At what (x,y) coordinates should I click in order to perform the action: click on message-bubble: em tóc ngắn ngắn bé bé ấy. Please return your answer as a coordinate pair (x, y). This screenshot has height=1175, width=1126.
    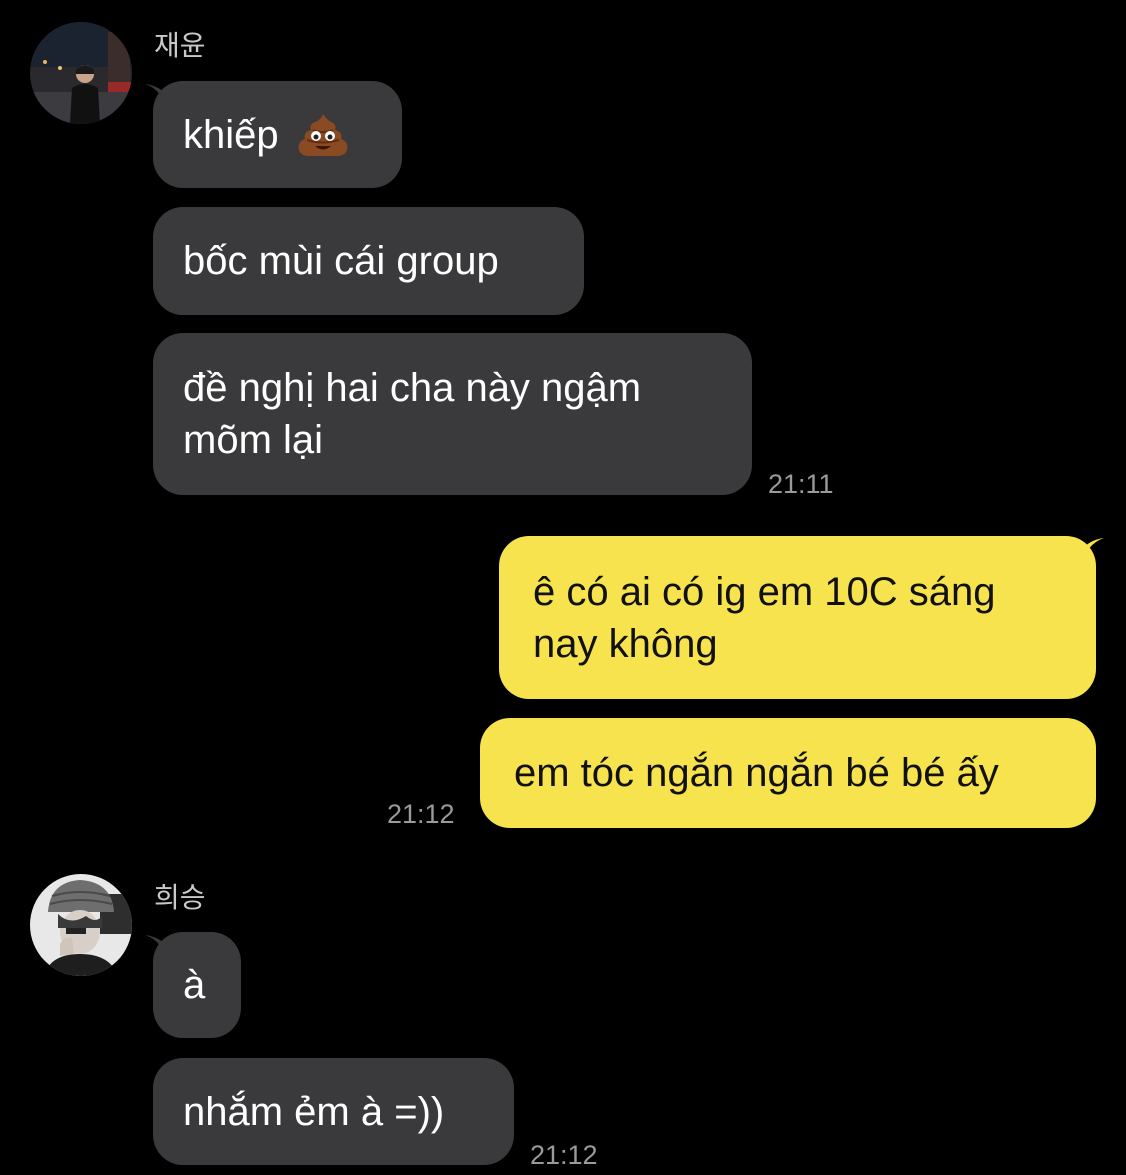
    Looking at the image, I should click on (788, 773).